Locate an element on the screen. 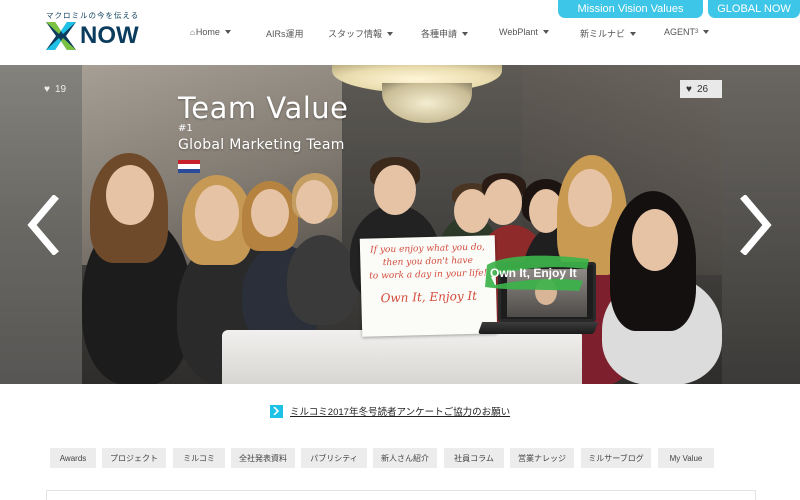  nav-milnavi: 新ミルナビ is located at coordinates (608, 33).